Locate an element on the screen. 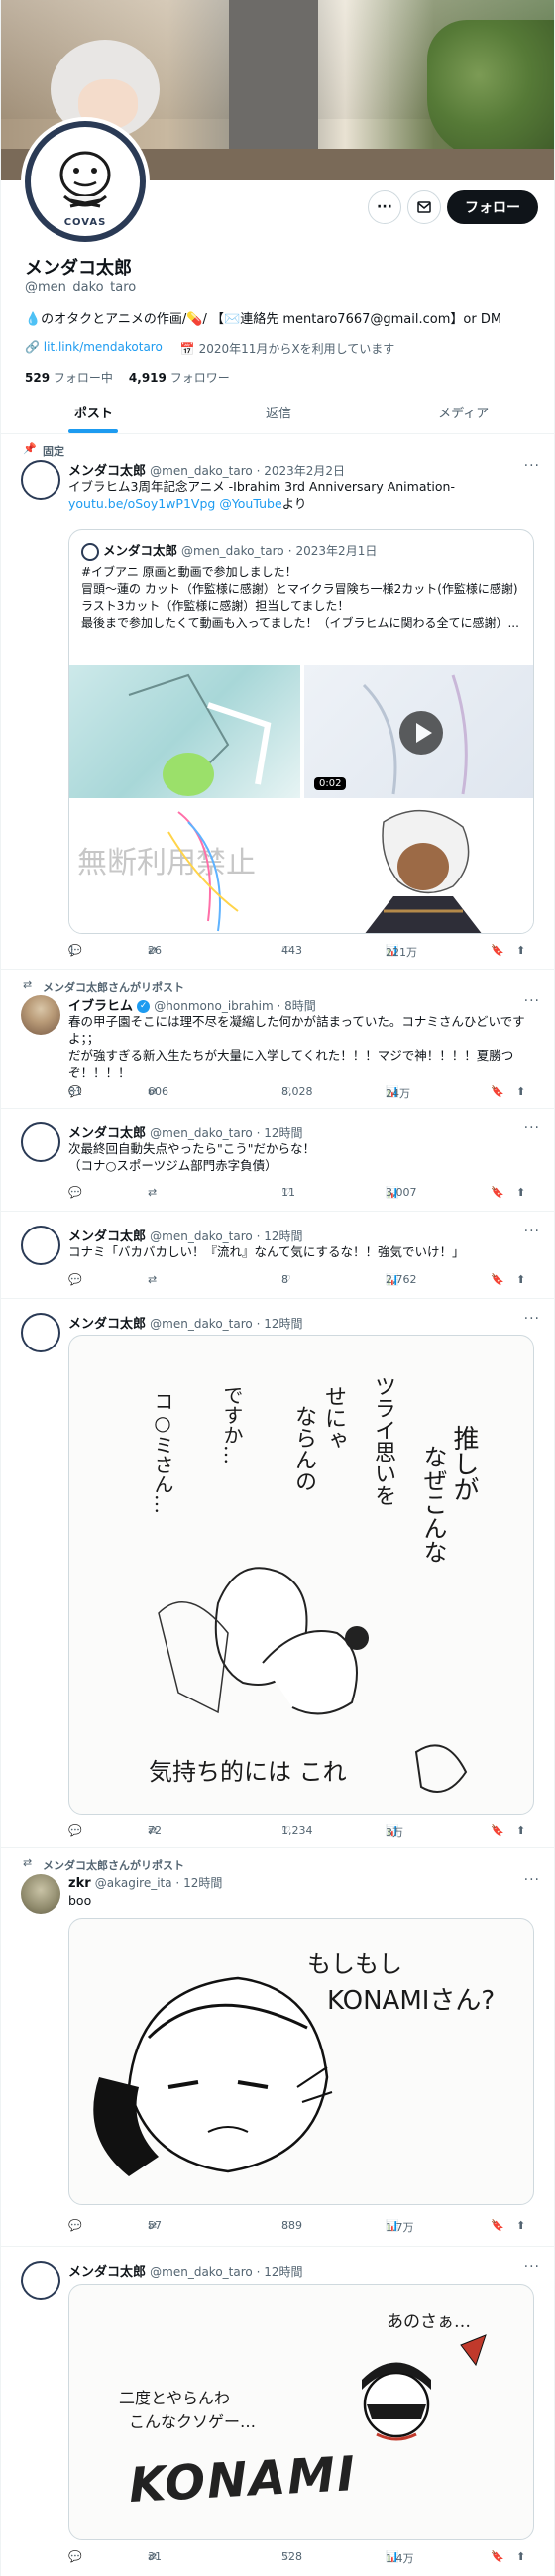  tweet-actions: 💬 ⇄ ♡ 11 📊 3,007 🔖 ⬆ is located at coordinates (297, 1192).